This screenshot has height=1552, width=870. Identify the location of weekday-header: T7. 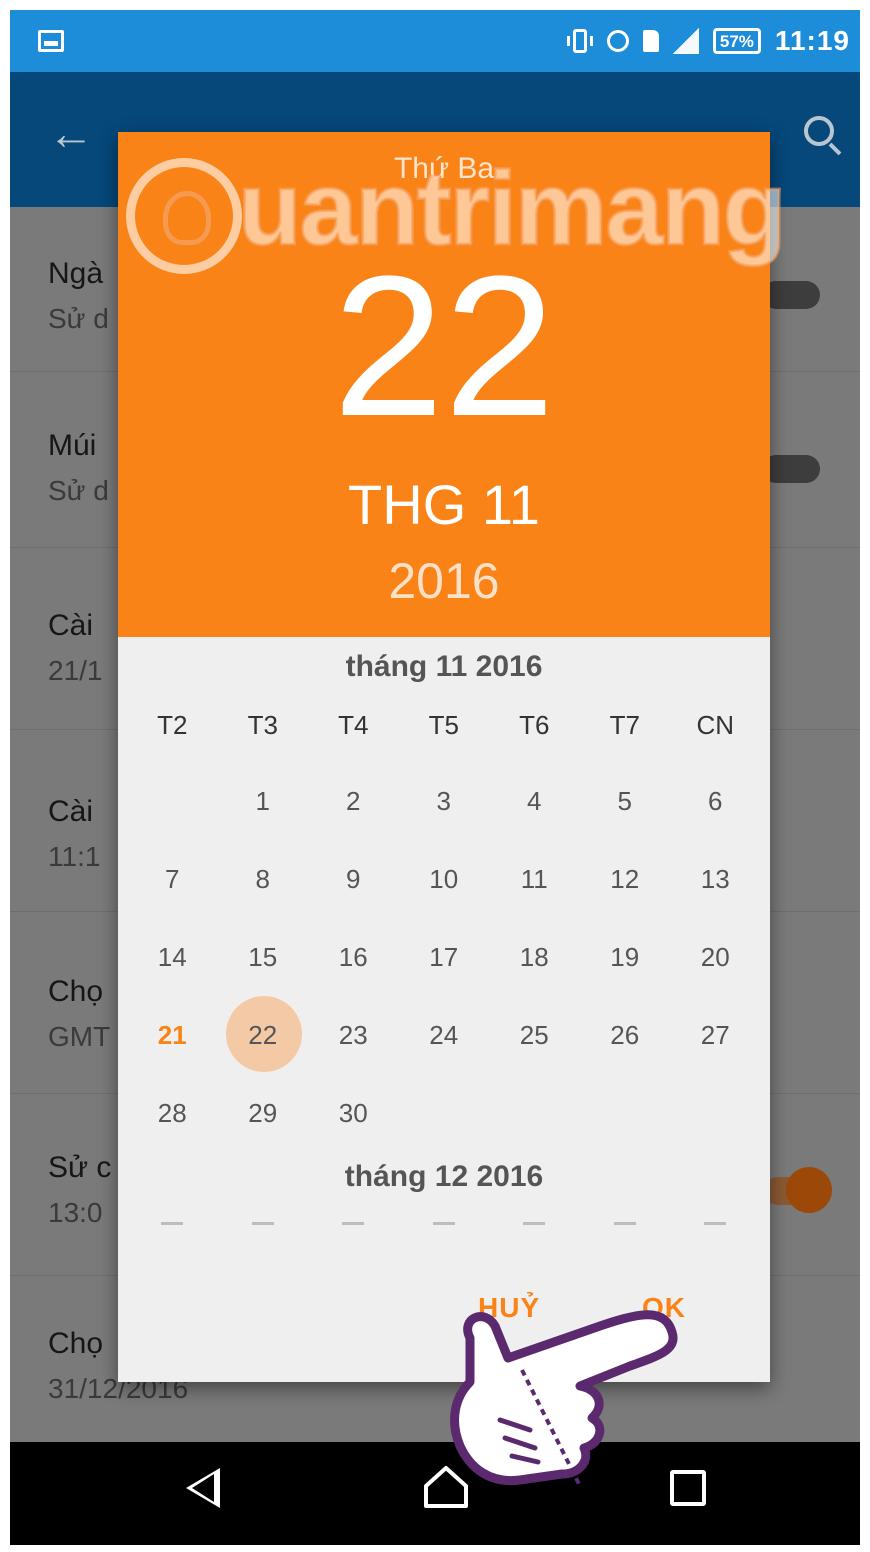
(624, 725).